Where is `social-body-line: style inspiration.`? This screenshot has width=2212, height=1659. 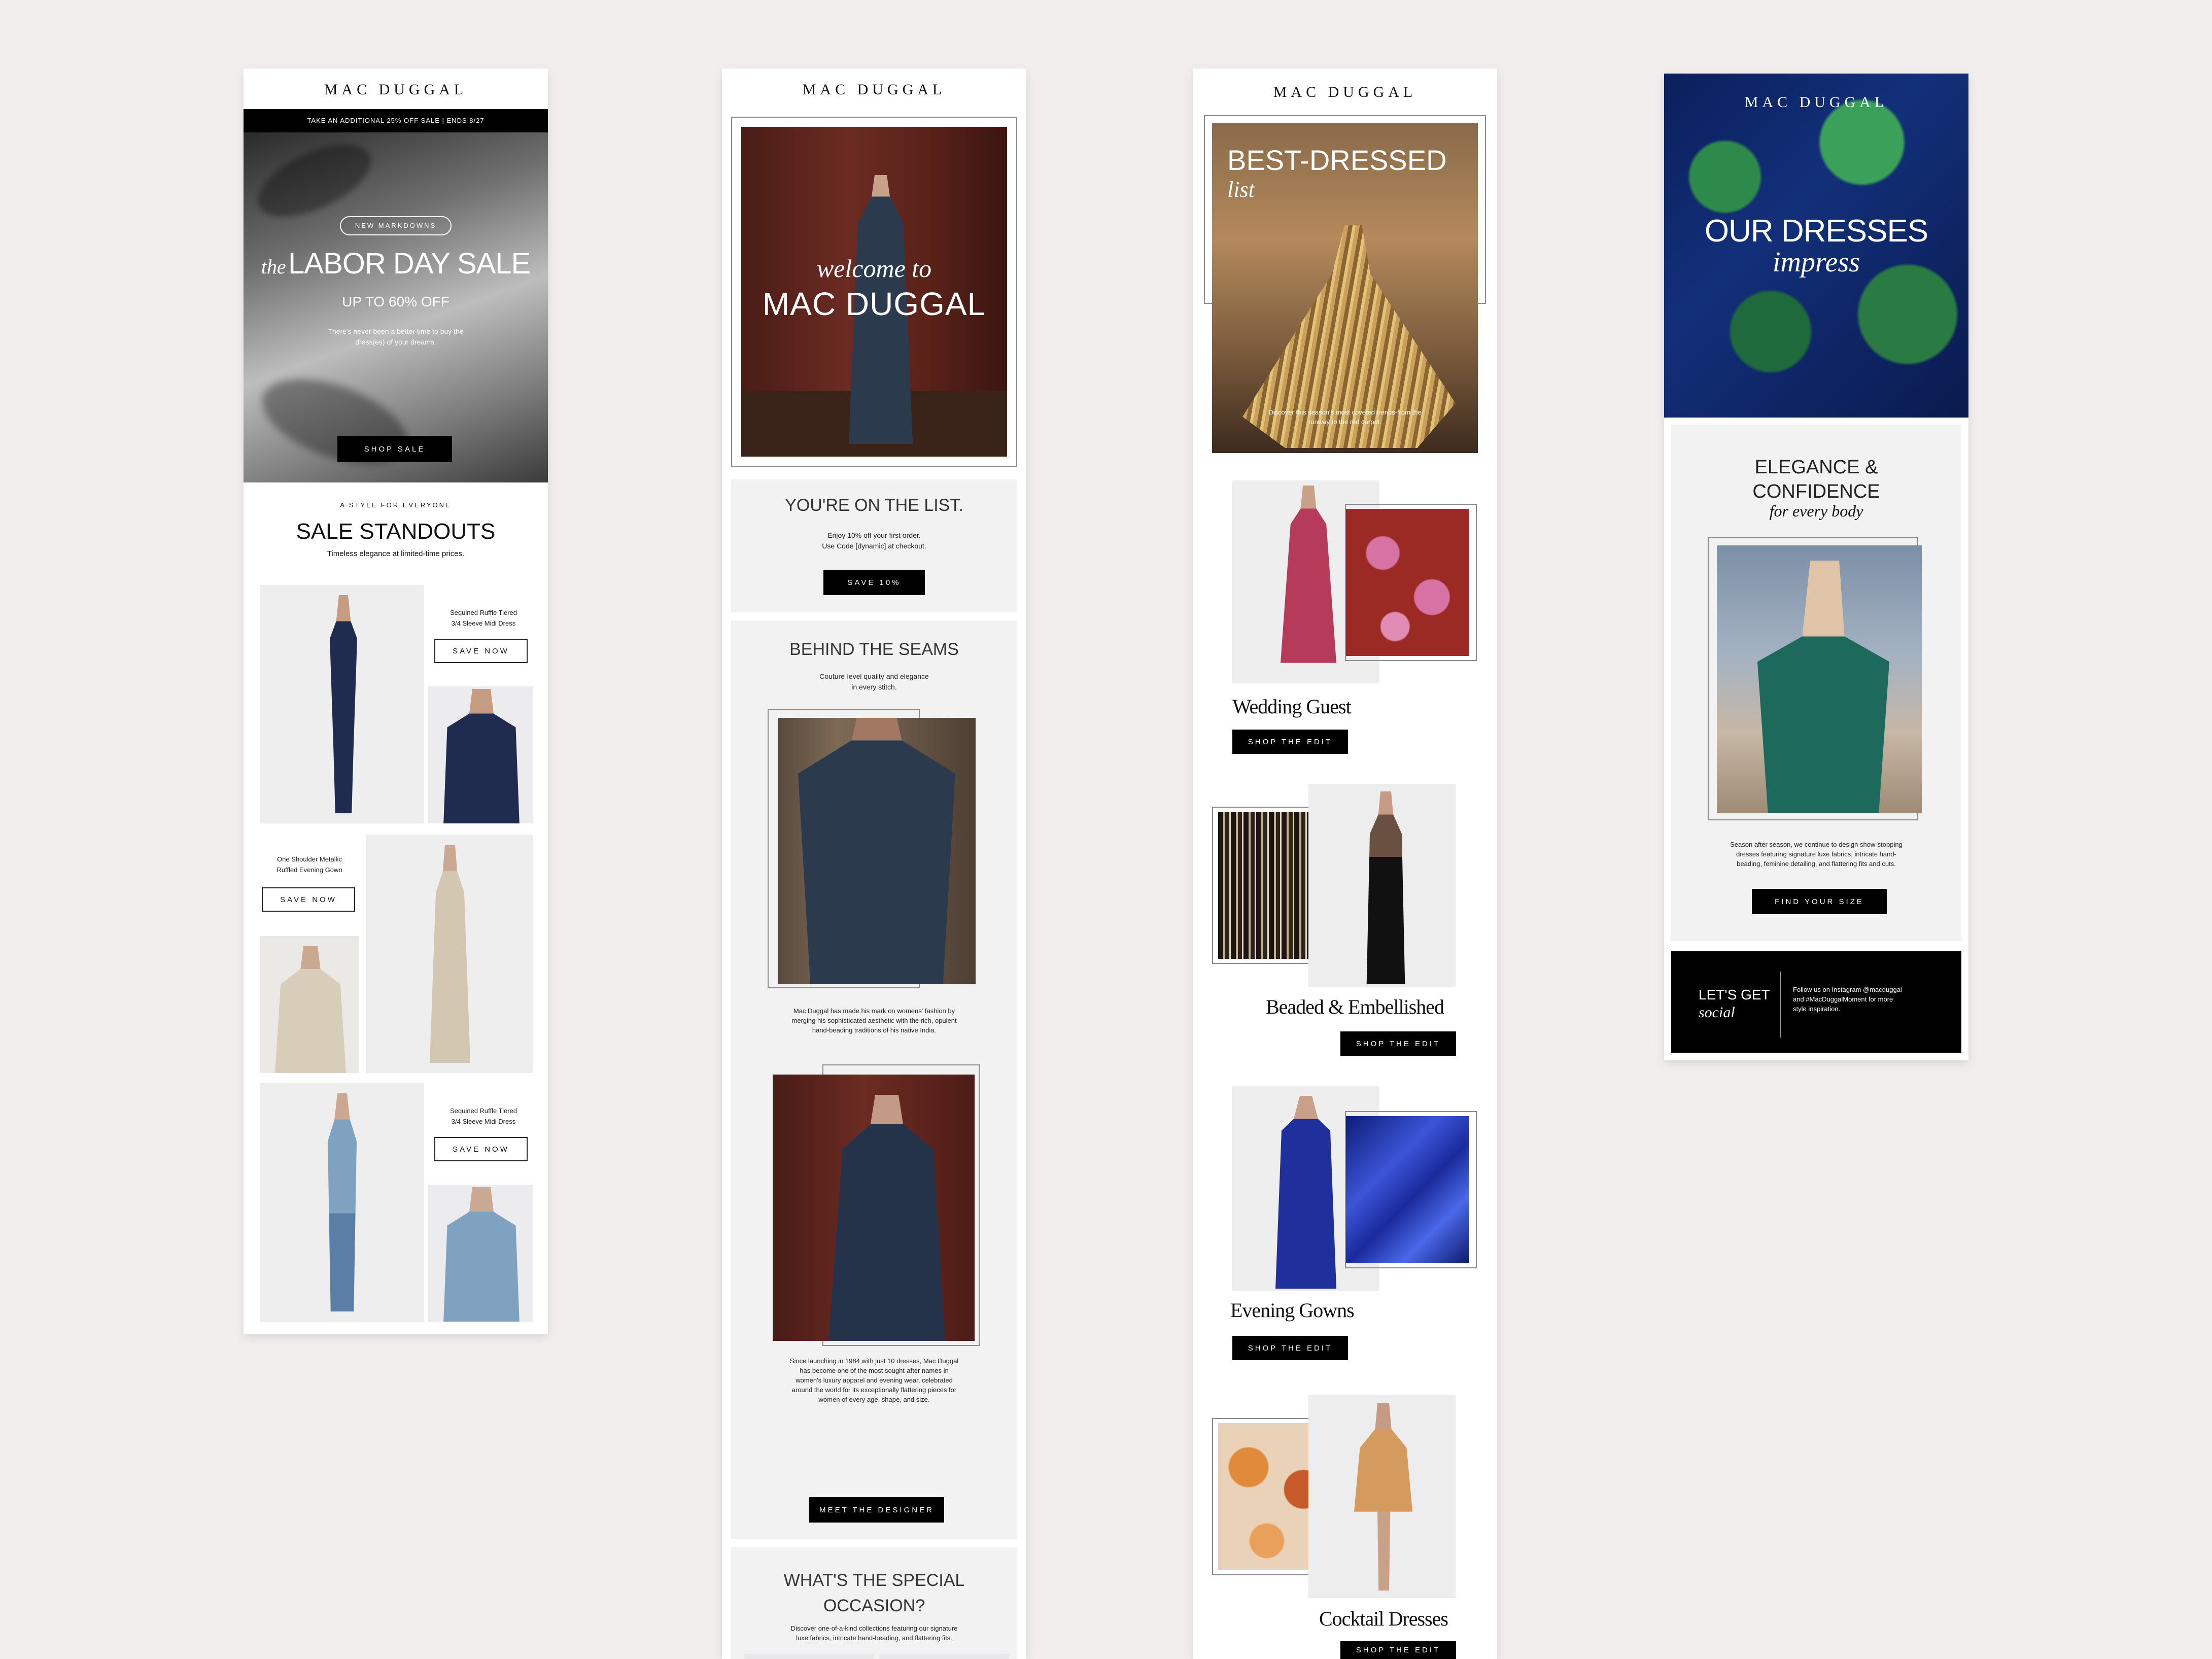 social-body-line: style inspiration. is located at coordinates (1817, 1009).